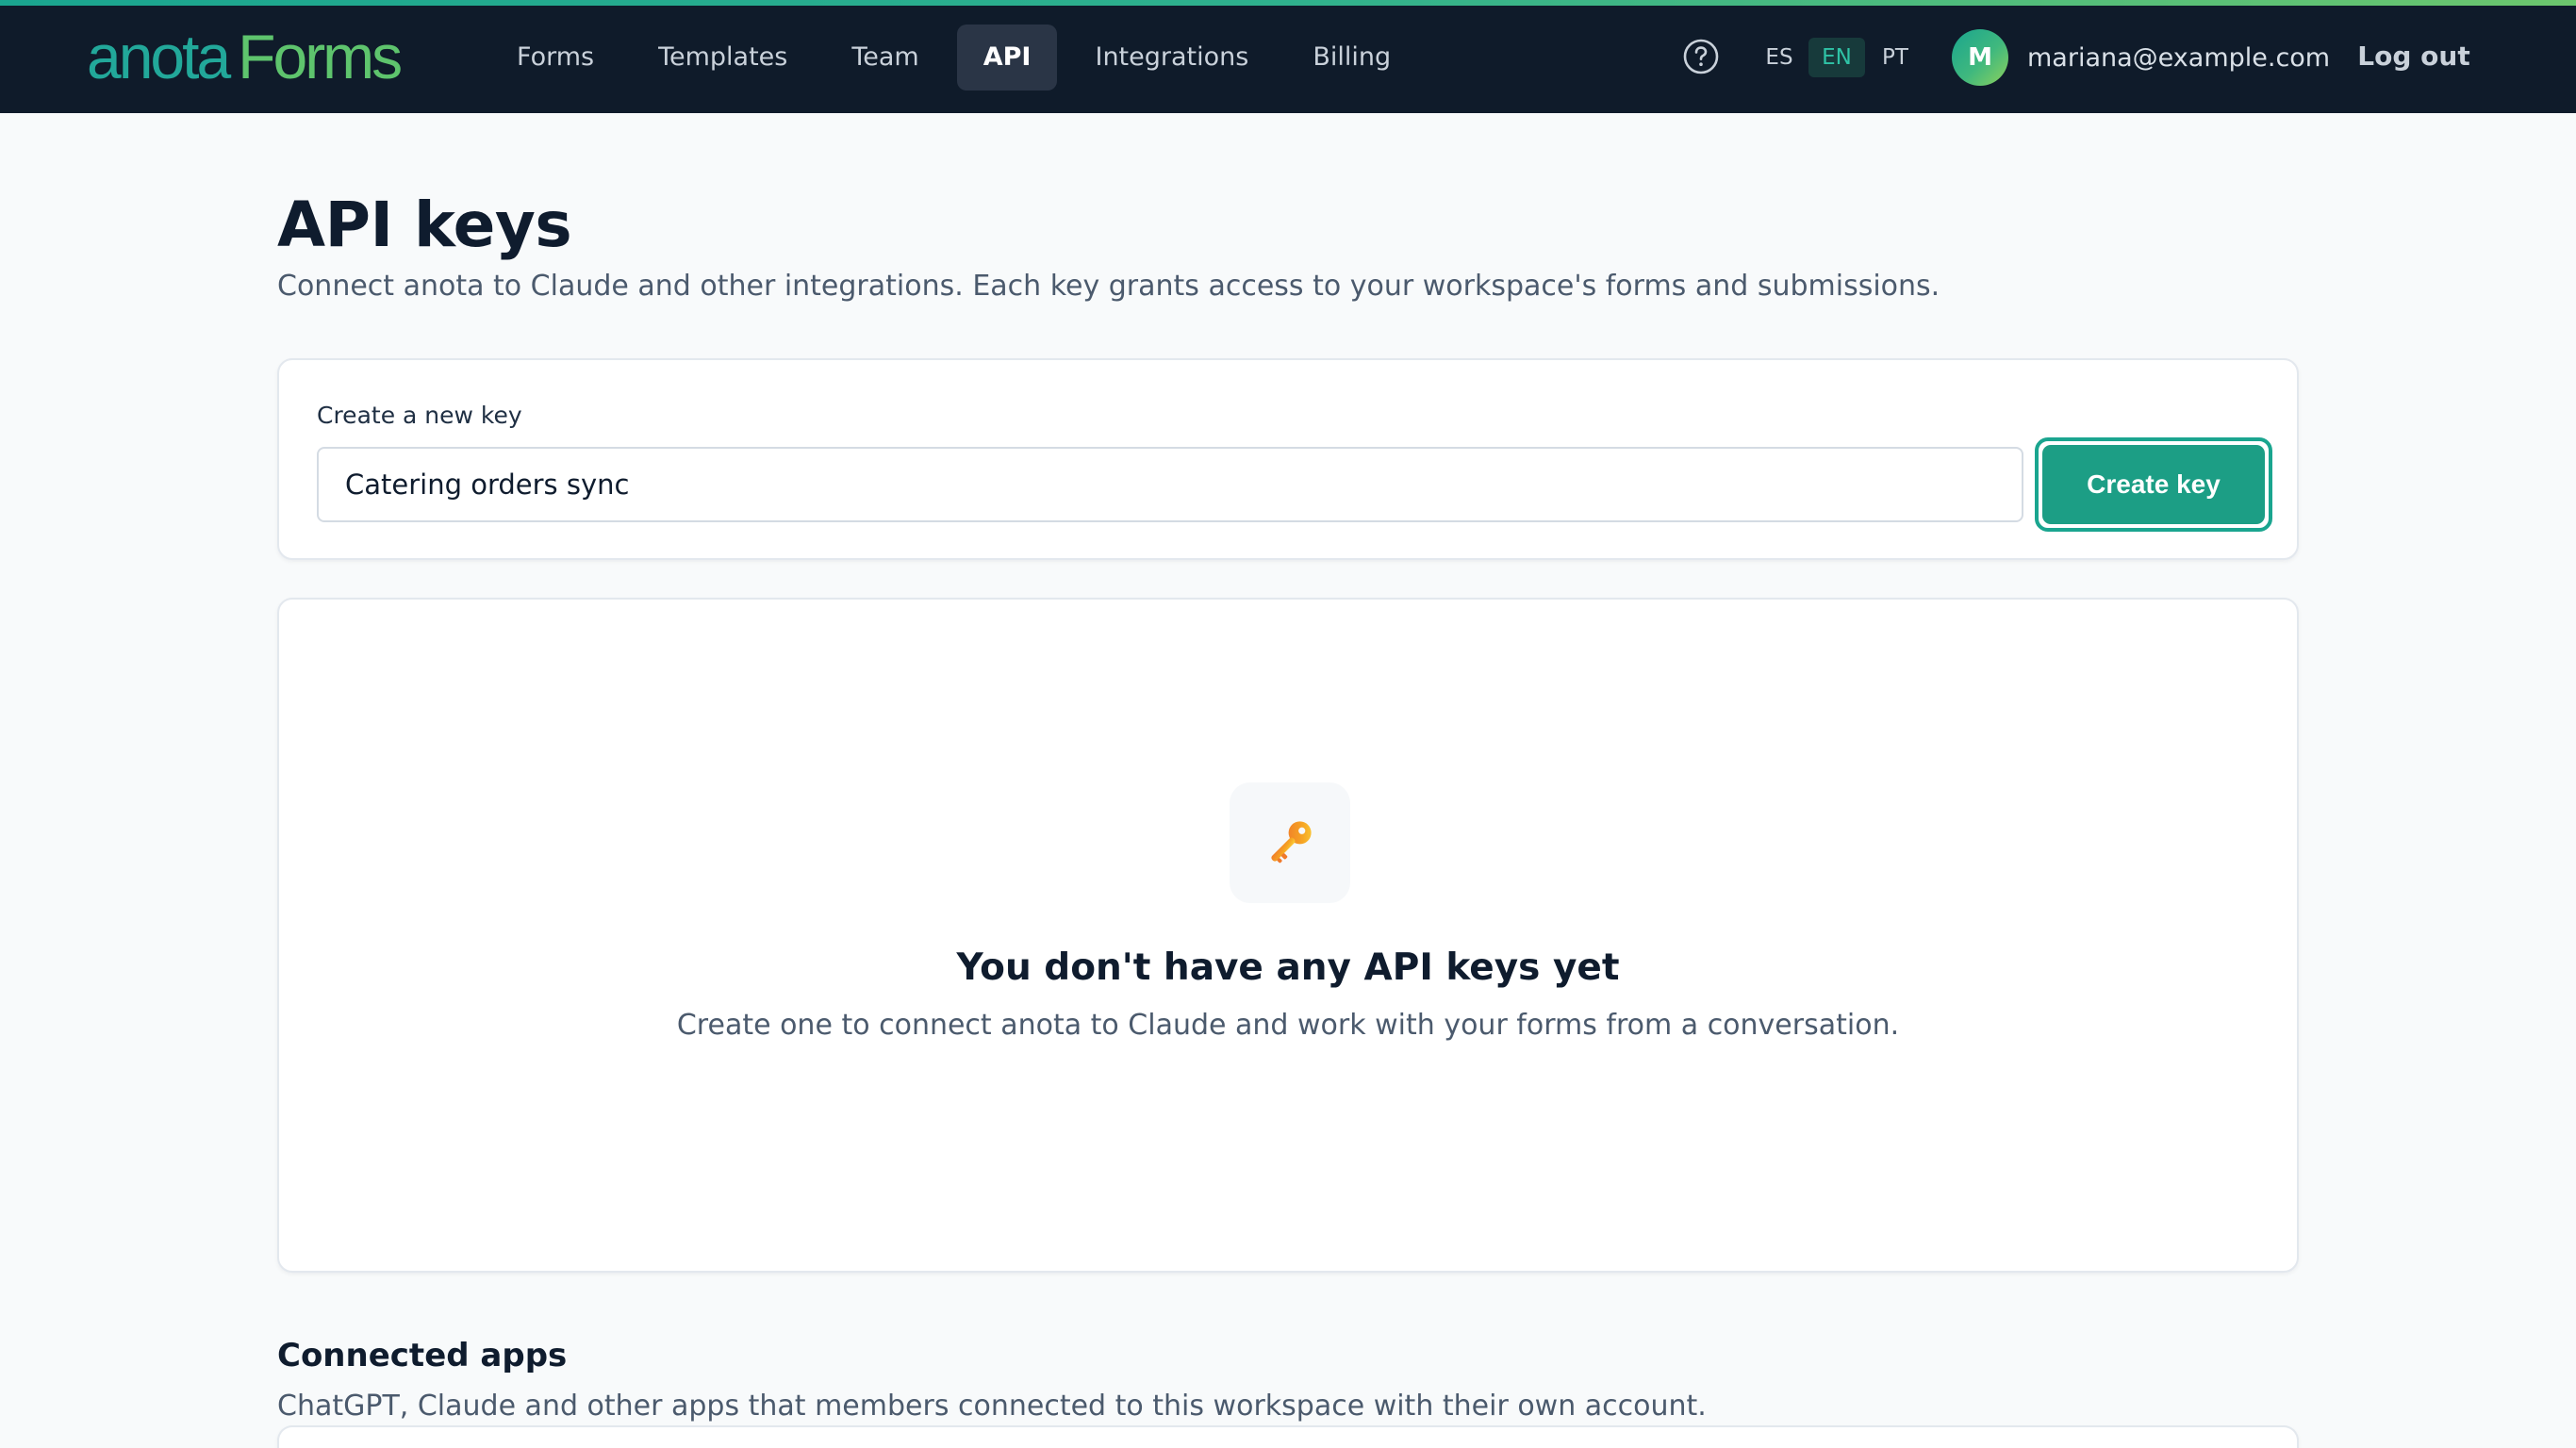 The height and width of the screenshot is (1448, 2576). Describe the element at coordinates (1171, 57) in the screenshot. I see `nav-item-integrations: Integrations` at that location.